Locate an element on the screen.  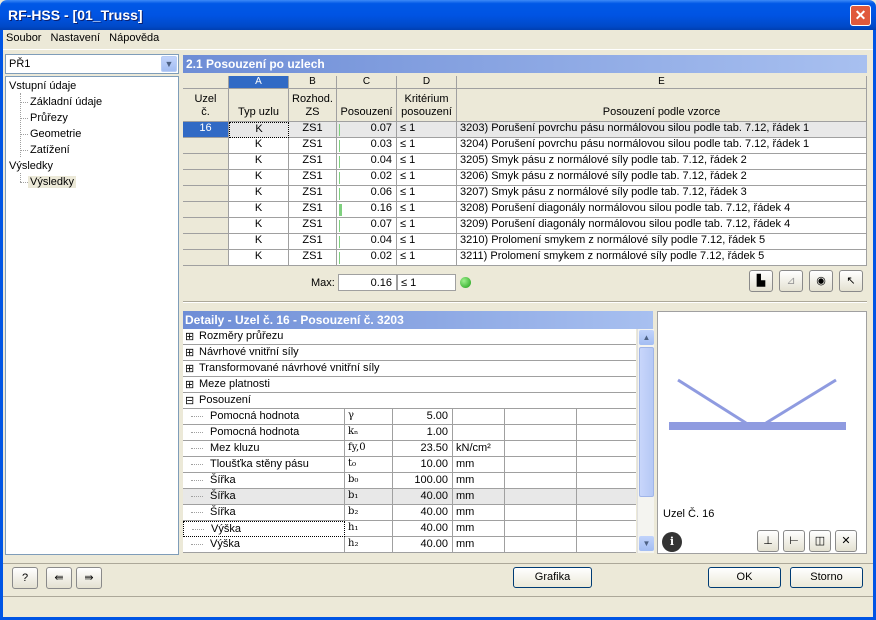
detail-group: ⊞ Rozměry průřezu is located at coordinates (409, 337).